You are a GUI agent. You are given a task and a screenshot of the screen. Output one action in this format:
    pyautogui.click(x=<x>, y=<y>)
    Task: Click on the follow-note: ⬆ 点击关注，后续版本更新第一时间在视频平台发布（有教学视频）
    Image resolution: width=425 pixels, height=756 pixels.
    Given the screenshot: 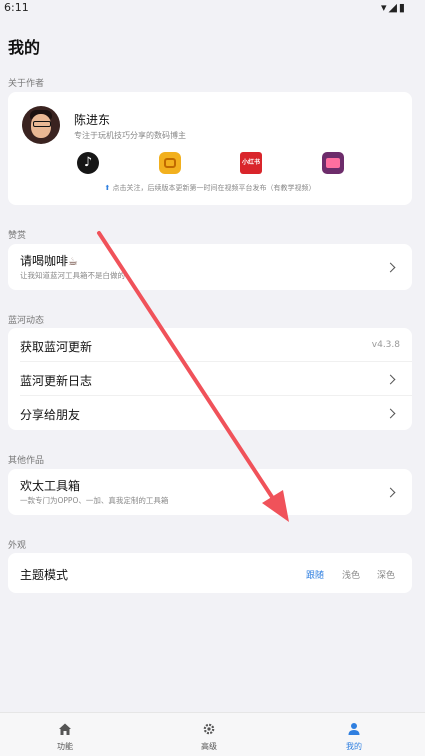 What is the action you would take?
    pyautogui.click(x=210, y=188)
    